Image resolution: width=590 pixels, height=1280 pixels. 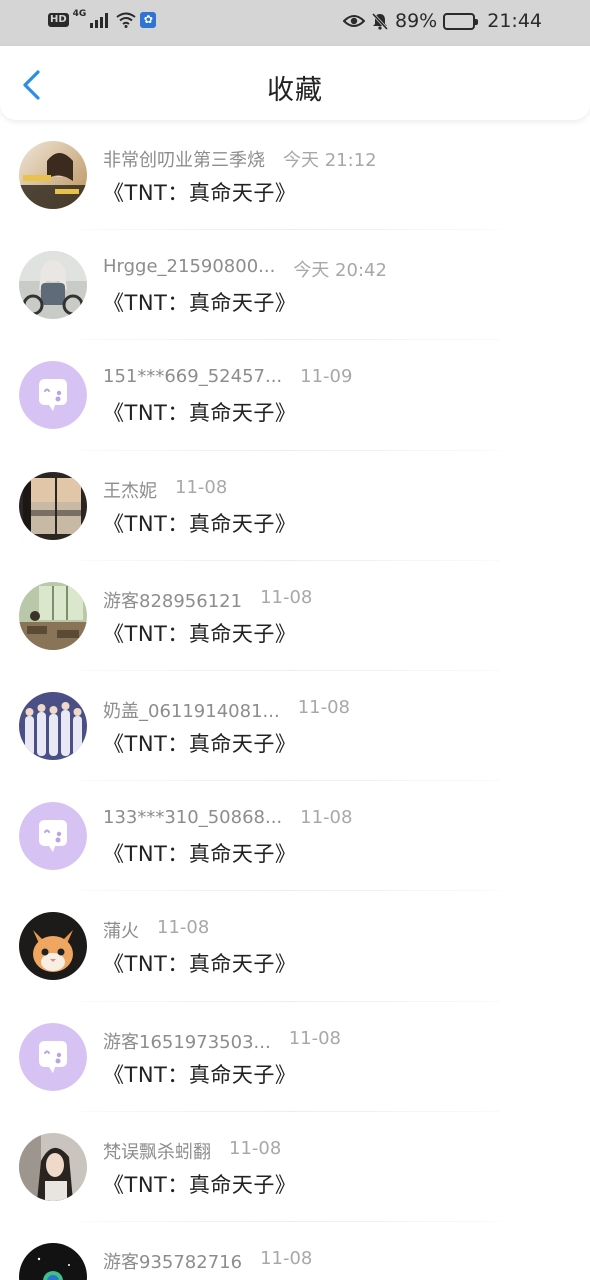 I want to click on list-item: 游客828956121 11-08 《TNT：真命天子》, so click(x=295, y=616).